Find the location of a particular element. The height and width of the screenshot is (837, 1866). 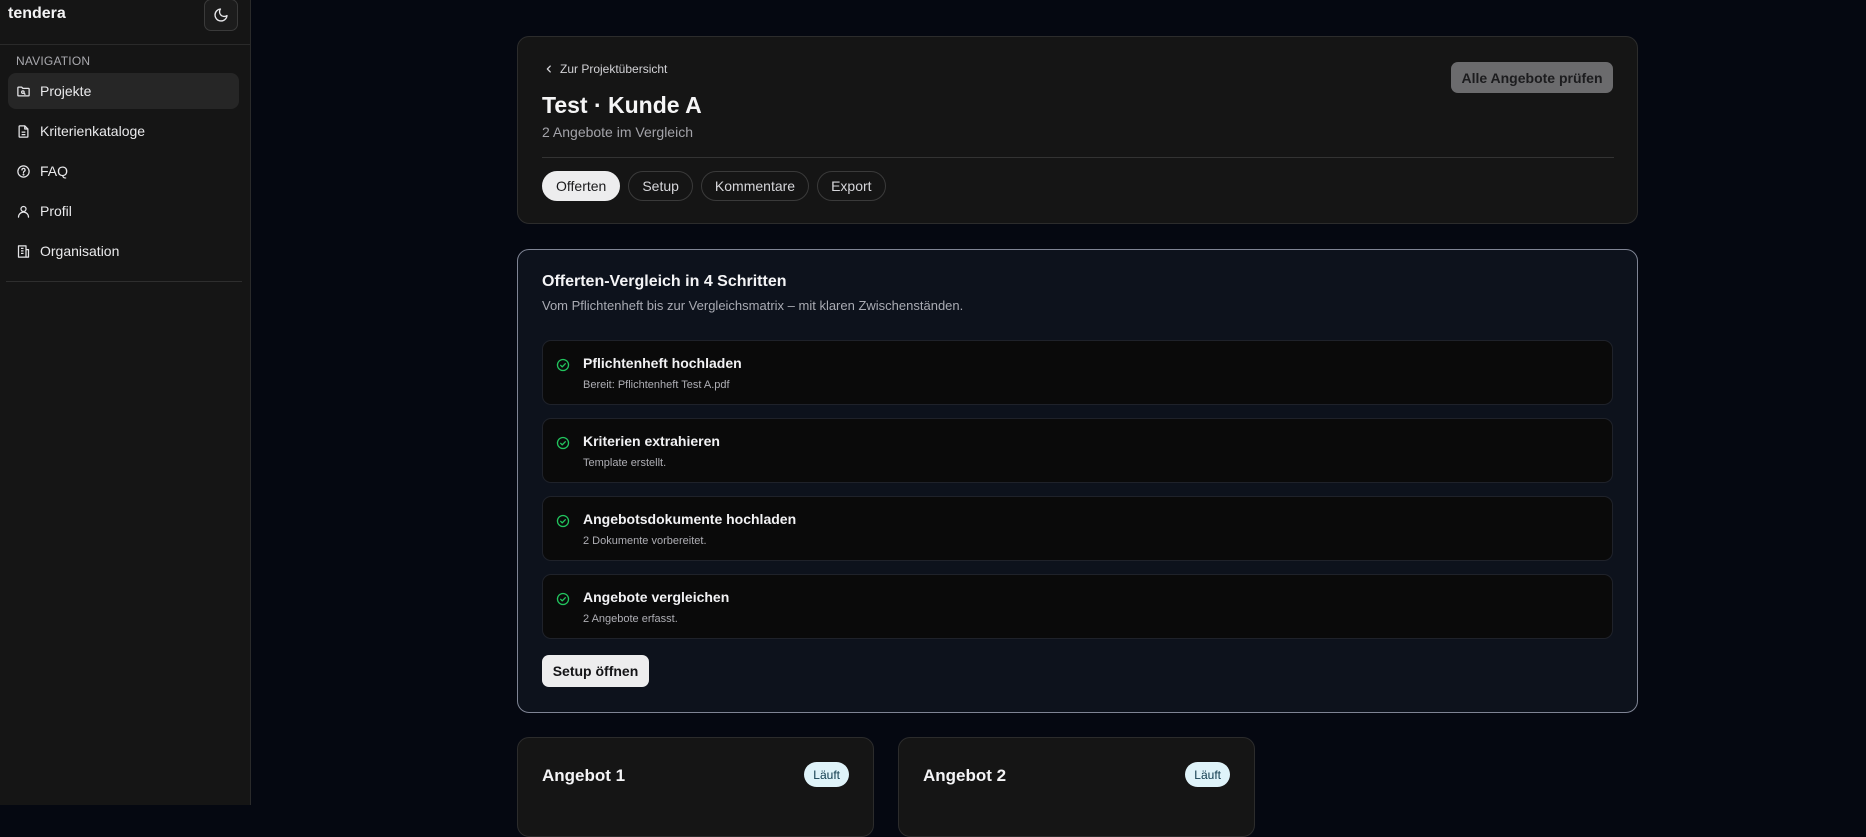

sidebar-item-kriterienkataloge: Kriterienkataloge is located at coordinates (123, 131).